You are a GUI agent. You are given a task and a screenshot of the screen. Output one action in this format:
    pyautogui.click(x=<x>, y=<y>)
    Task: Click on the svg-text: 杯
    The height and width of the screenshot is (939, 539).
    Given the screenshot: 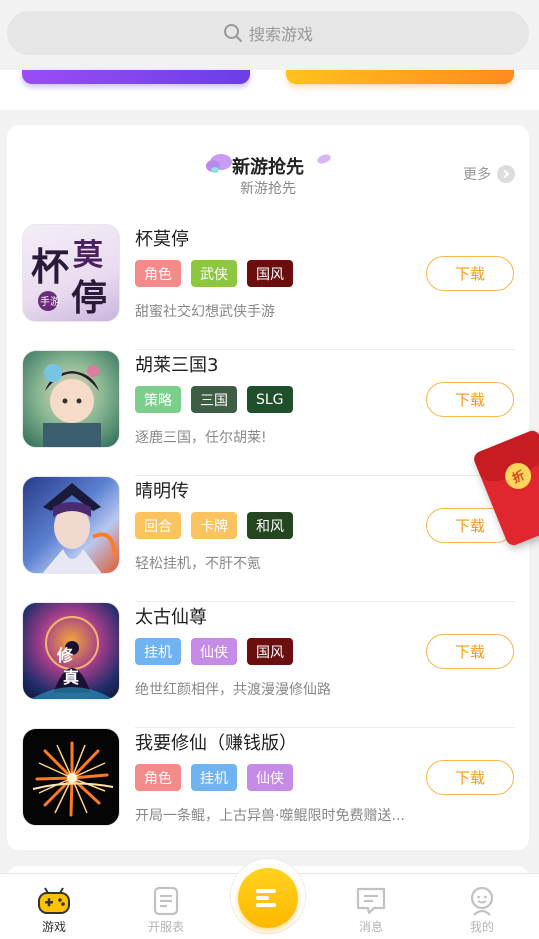 What is the action you would take?
    pyautogui.click(x=50, y=266)
    